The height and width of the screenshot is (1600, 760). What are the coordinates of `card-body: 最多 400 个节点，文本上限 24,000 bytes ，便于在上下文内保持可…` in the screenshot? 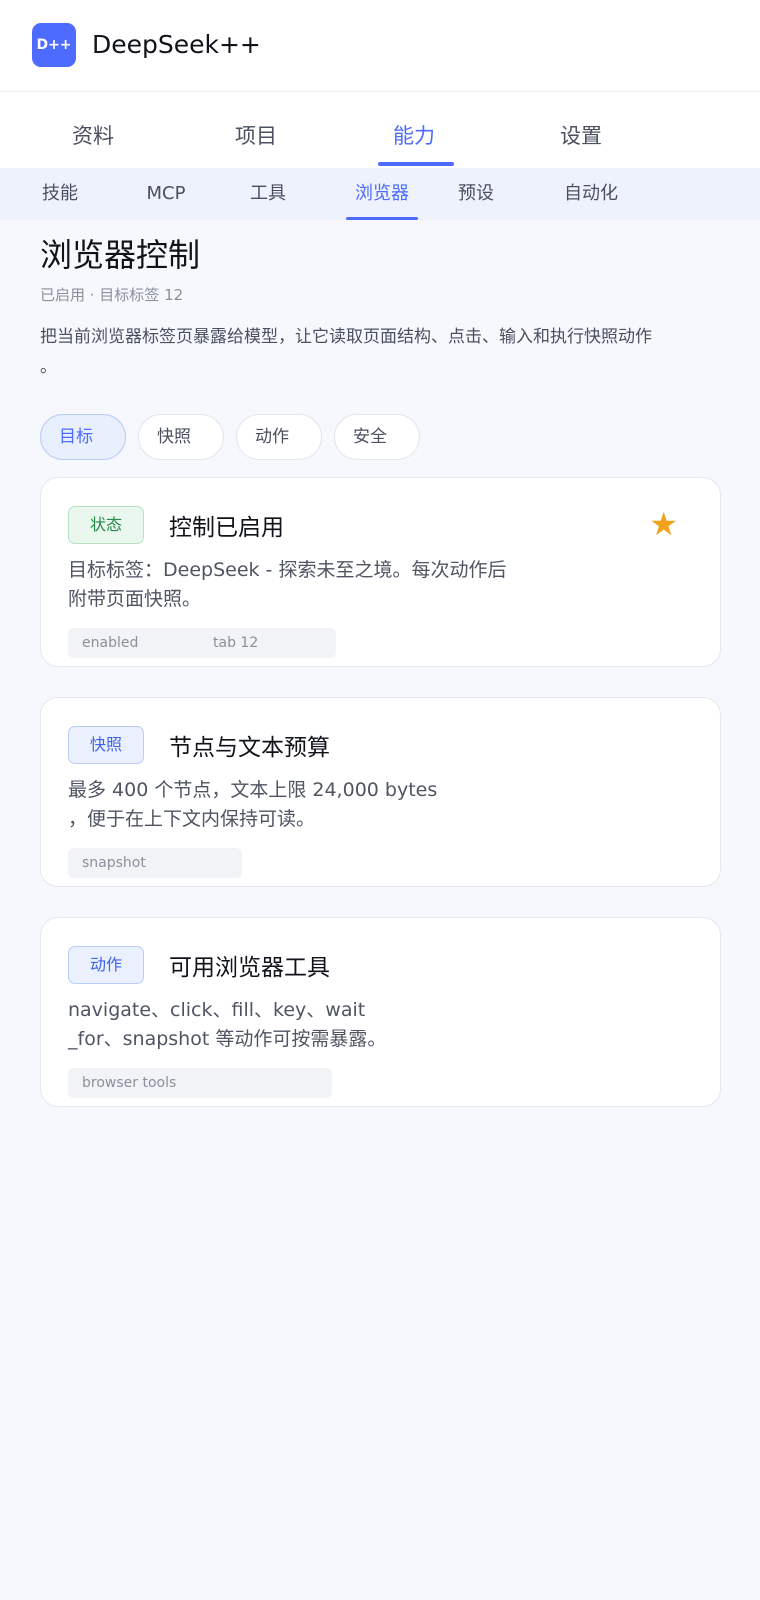 It's located at (253, 804).